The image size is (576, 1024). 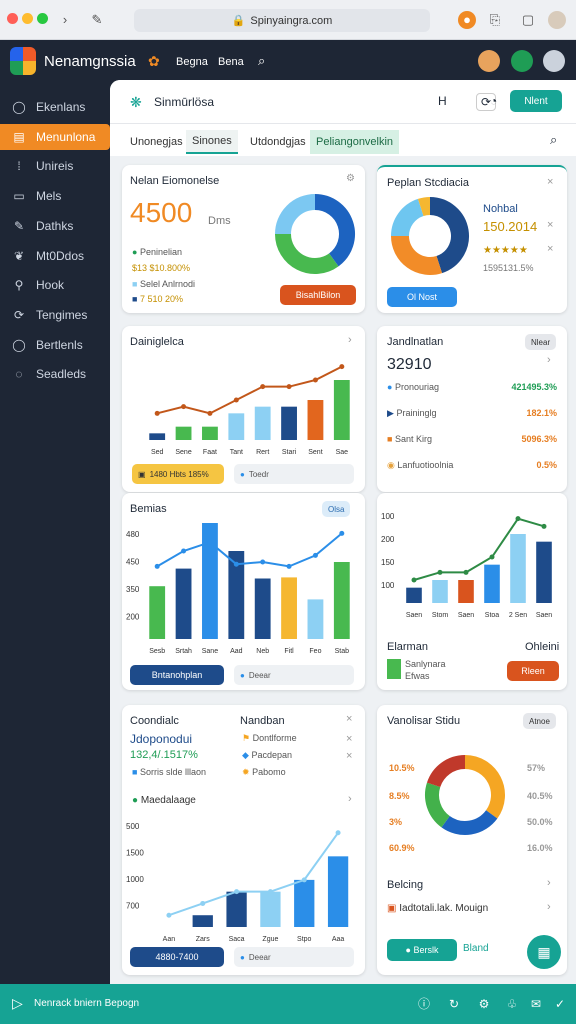 What do you see at coordinates (278, 142) in the screenshot?
I see `tab-3: Utdondgjas` at bounding box center [278, 142].